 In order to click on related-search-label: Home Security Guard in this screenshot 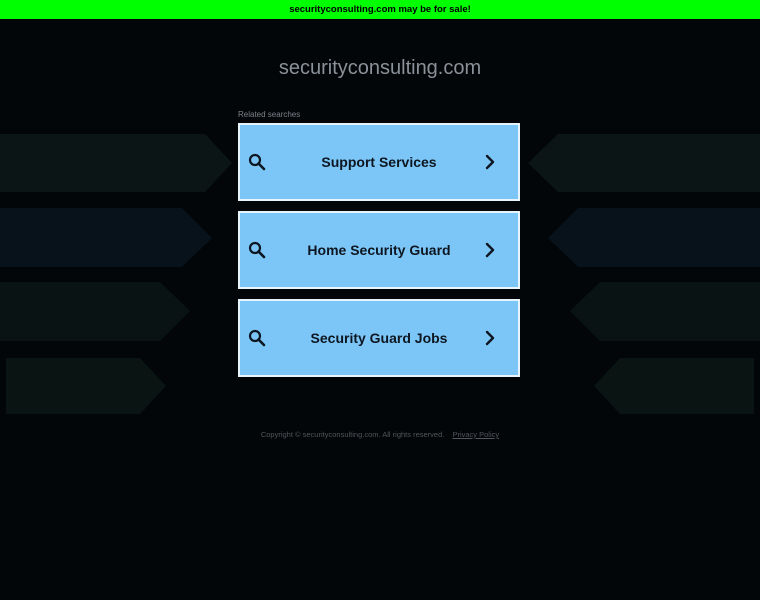, I will do `click(379, 250)`.